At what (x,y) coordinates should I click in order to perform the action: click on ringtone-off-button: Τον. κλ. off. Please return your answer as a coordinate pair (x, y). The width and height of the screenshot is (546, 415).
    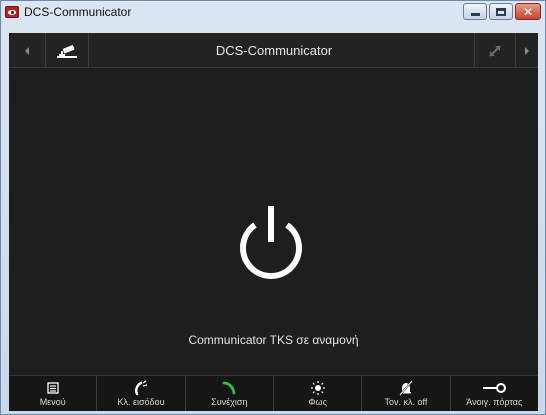
    Looking at the image, I should click on (405, 393).